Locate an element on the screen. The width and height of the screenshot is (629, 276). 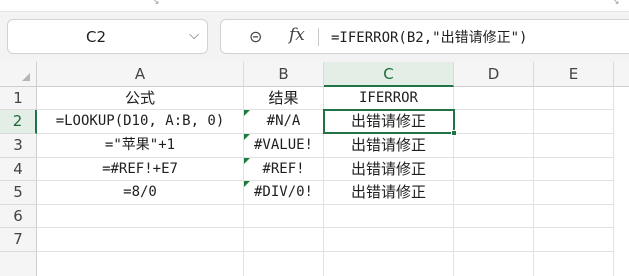
cell-c5: 出错请修正 is located at coordinates (389, 193).